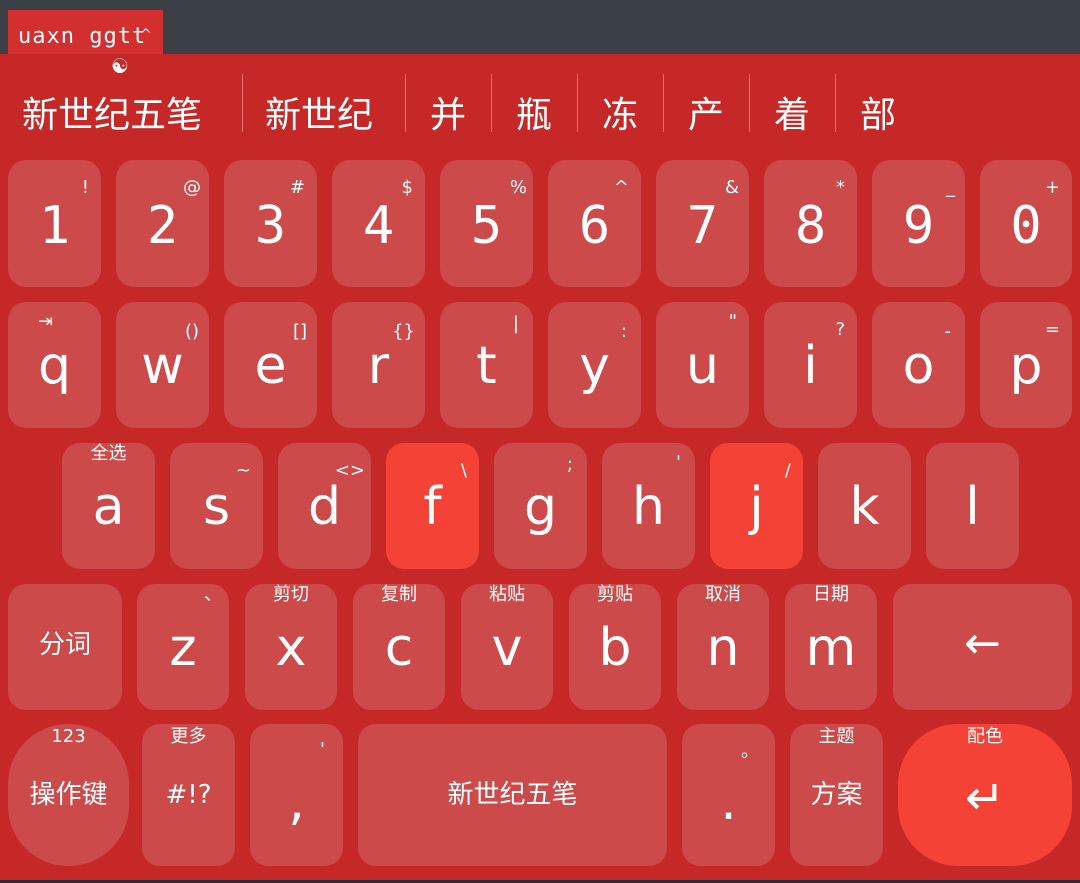 Image resolution: width=1080 pixels, height=883 pixels. What do you see at coordinates (108, 453) in the screenshot?
I see `key-hint-label: 全选` at bounding box center [108, 453].